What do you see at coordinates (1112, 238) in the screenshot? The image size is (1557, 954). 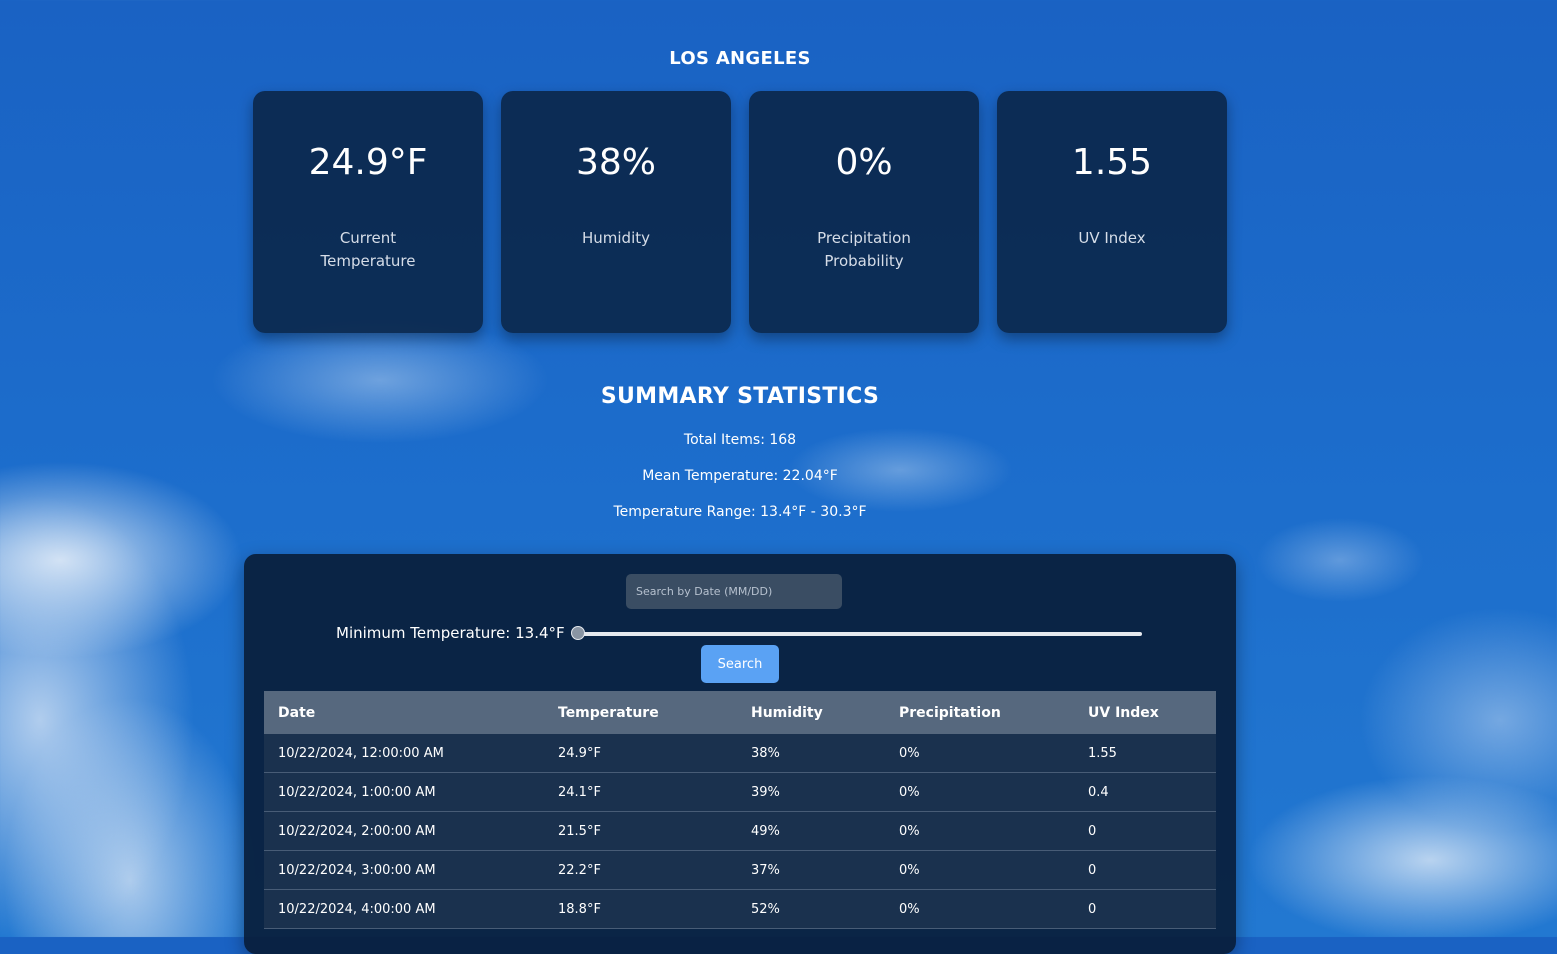 I see `card-label: UV Index` at bounding box center [1112, 238].